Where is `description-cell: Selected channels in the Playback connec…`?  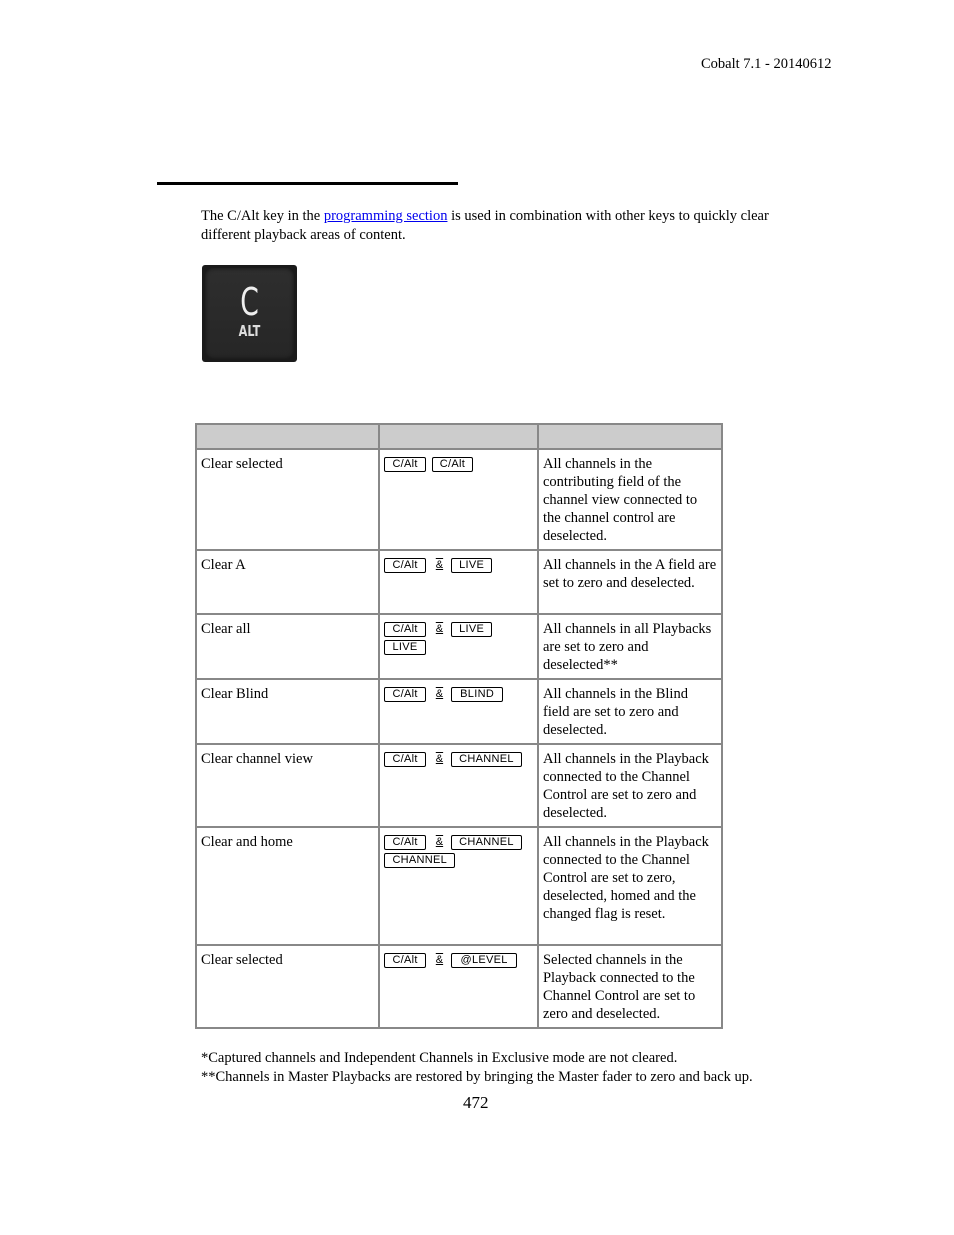 description-cell: Selected channels in the Playback connec… is located at coordinates (630, 986).